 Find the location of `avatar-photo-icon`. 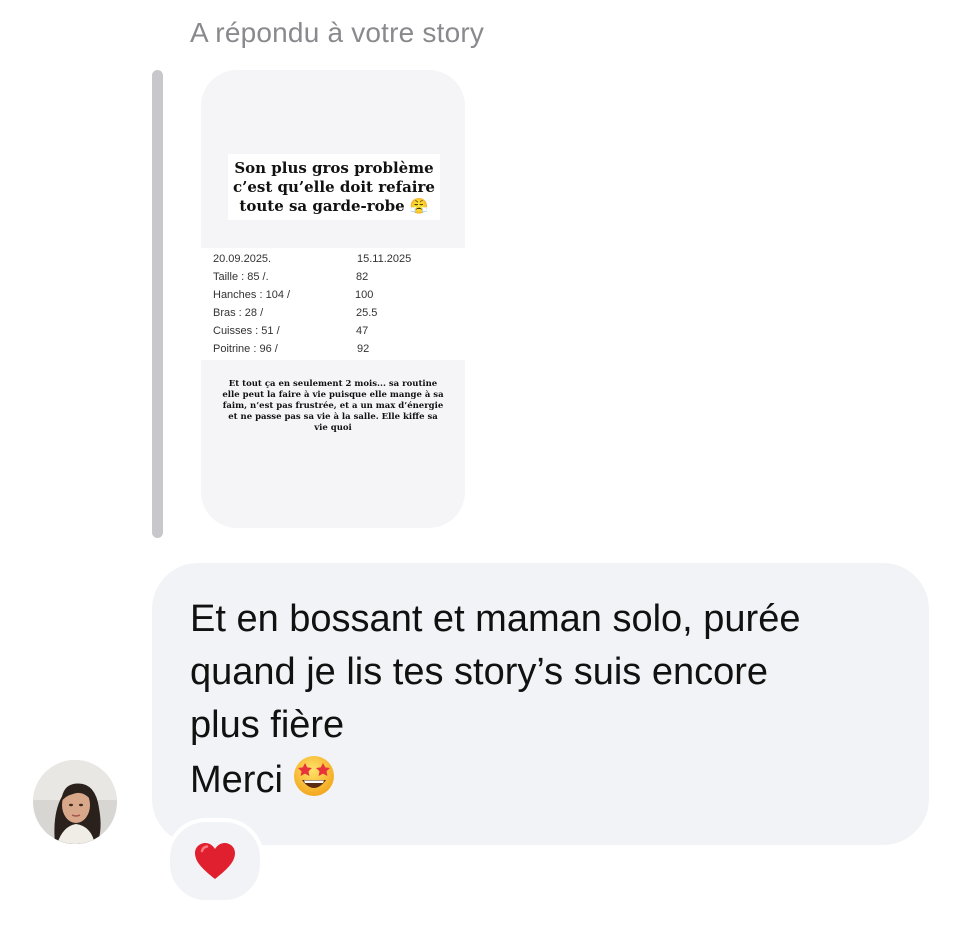

avatar-photo-icon is located at coordinates (75, 802).